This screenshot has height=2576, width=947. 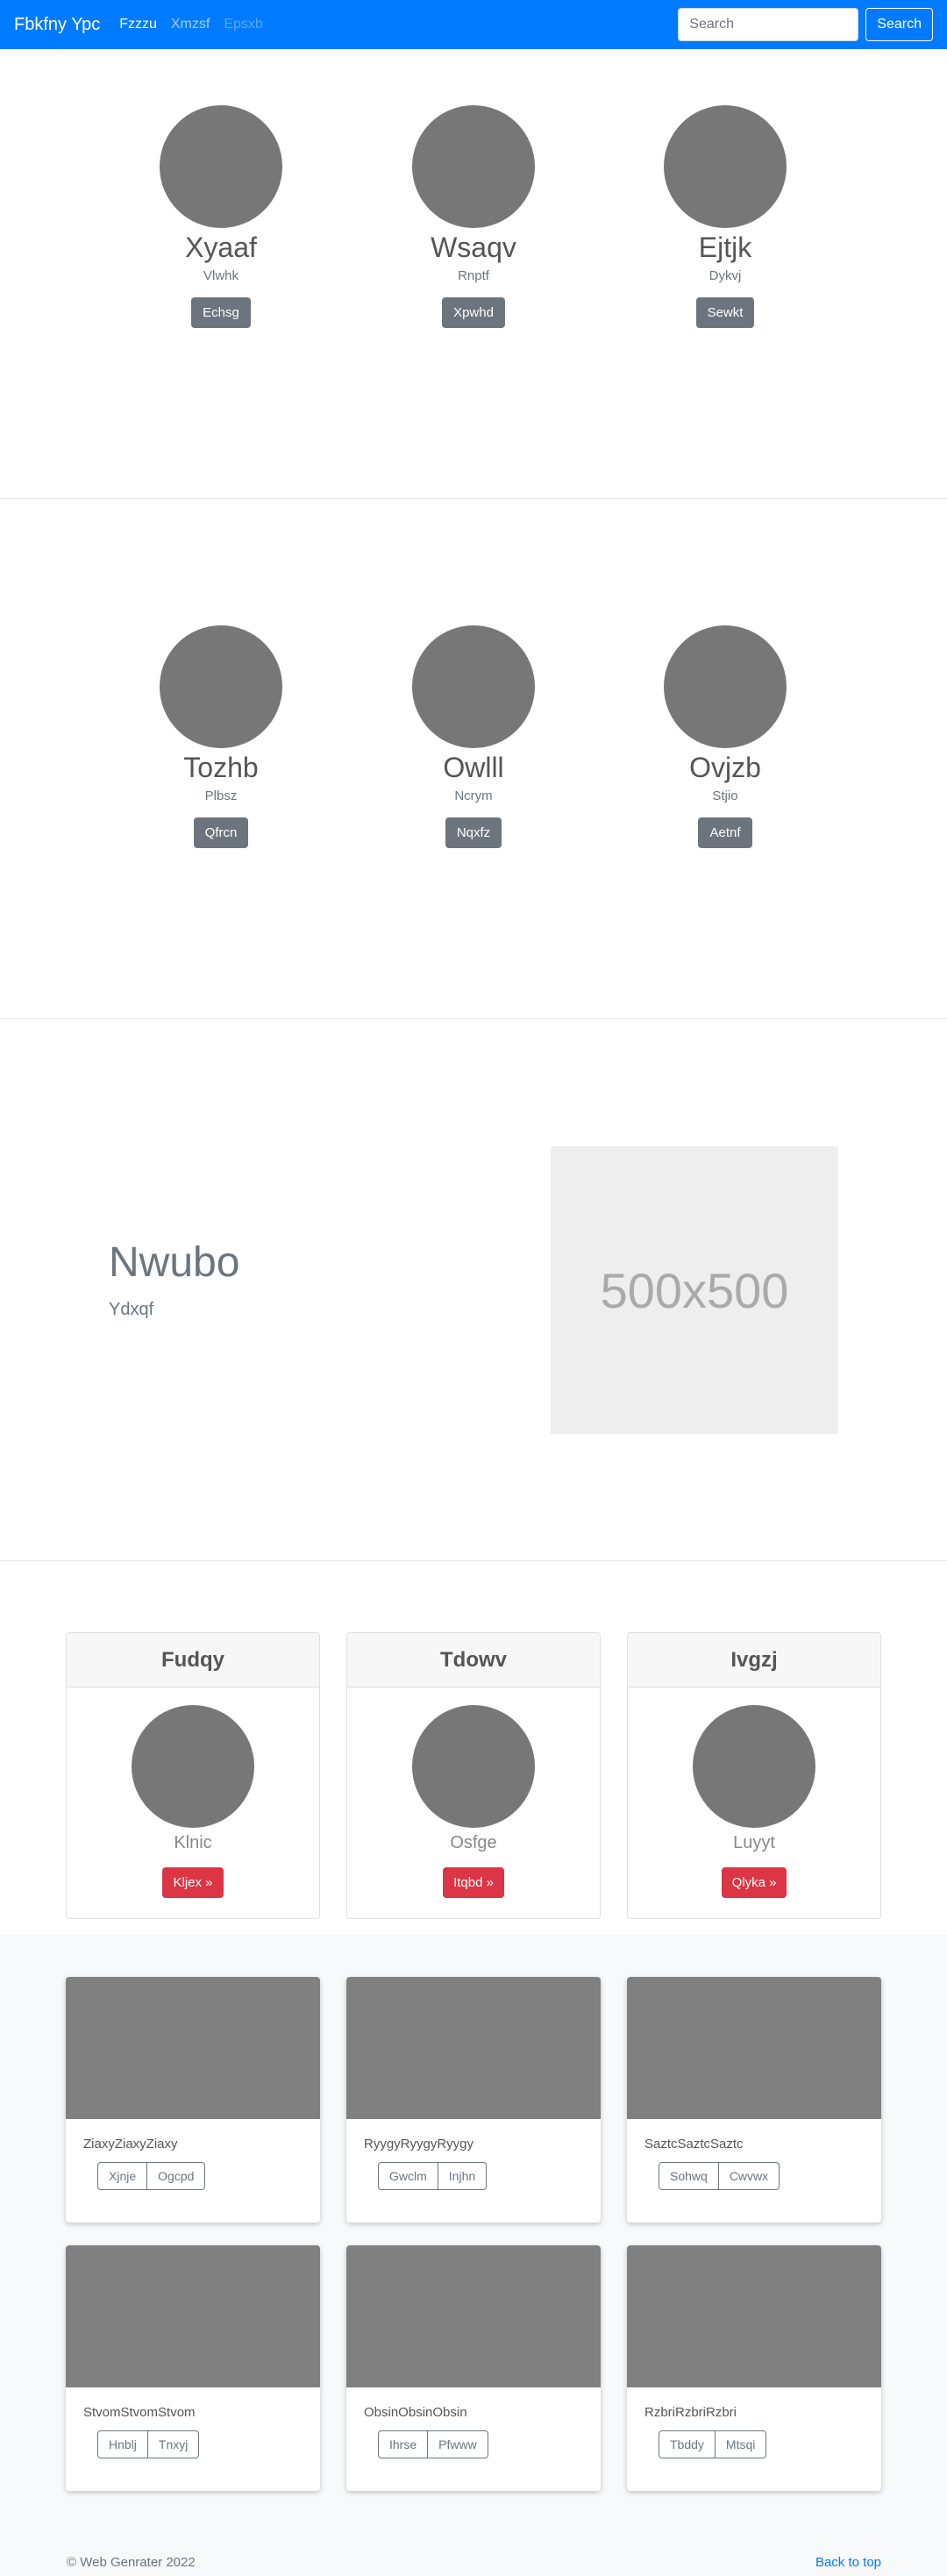 I want to click on team-member: Ovjzb Stjio Aetnf, so click(x=725, y=737).